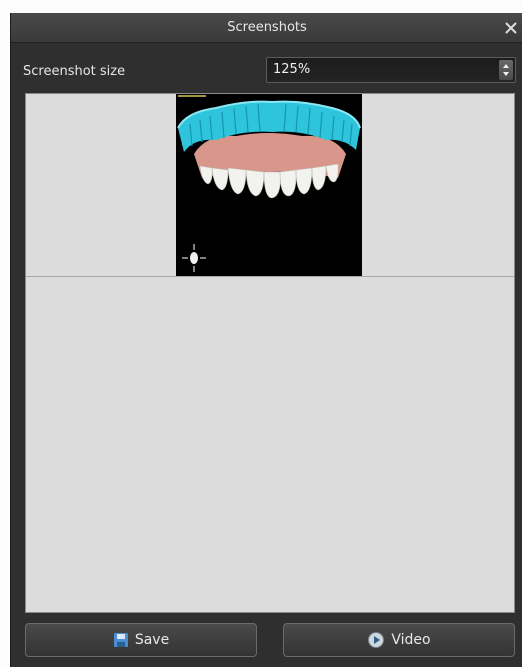 The width and height of the screenshot is (522, 667). I want to click on screenshot-thumbnail, so click(269, 185).